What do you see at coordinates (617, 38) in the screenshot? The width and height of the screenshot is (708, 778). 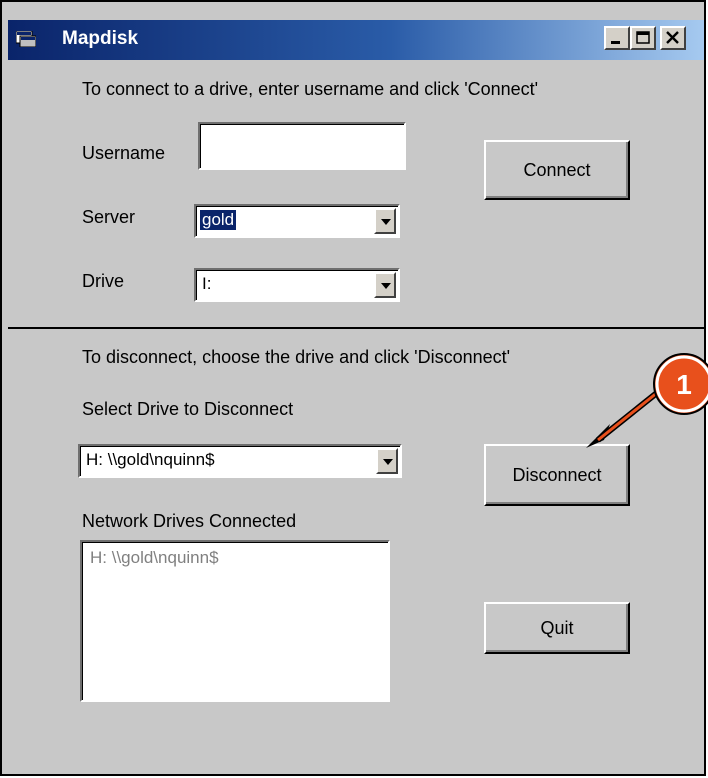 I see `minimize-button` at bounding box center [617, 38].